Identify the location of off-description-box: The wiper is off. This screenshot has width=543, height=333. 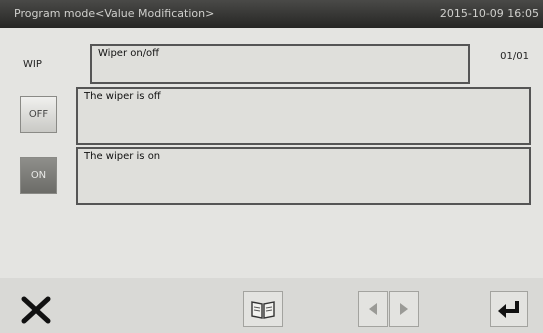
(303, 116).